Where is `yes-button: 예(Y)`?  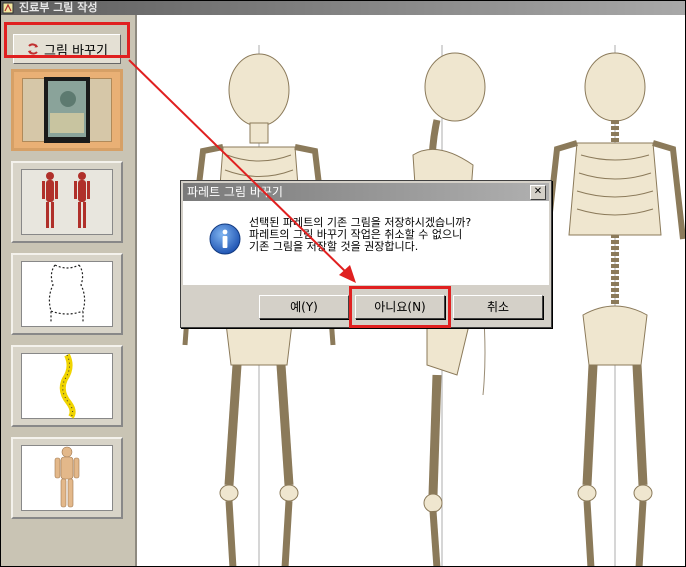 yes-button: 예(Y) is located at coordinates (304, 307).